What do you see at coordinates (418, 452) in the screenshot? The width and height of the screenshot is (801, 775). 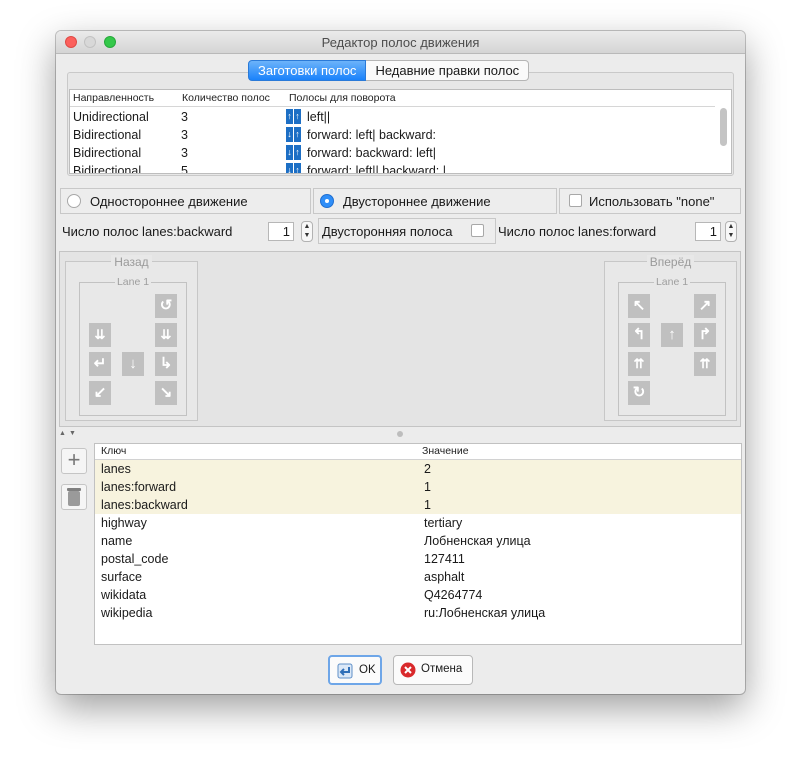 I see `tags-table-header: Ключ Значение` at bounding box center [418, 452].